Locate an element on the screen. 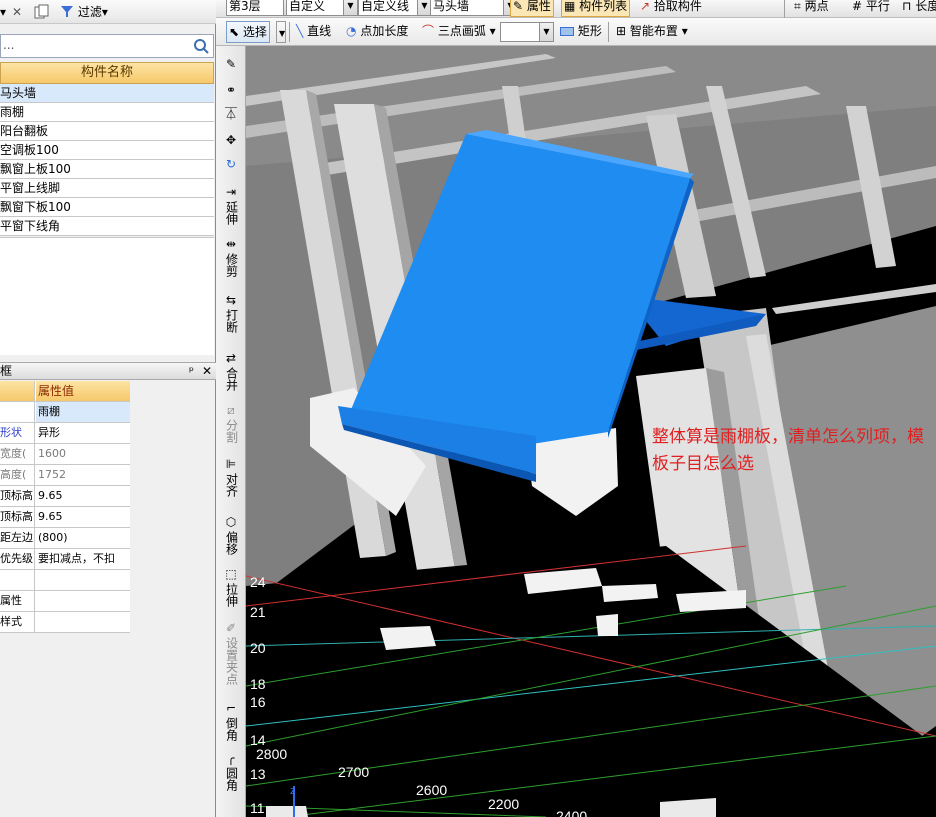 This screenshot has width=936, height=817. align-label: 对齐 is located at coordinates (231, 485).